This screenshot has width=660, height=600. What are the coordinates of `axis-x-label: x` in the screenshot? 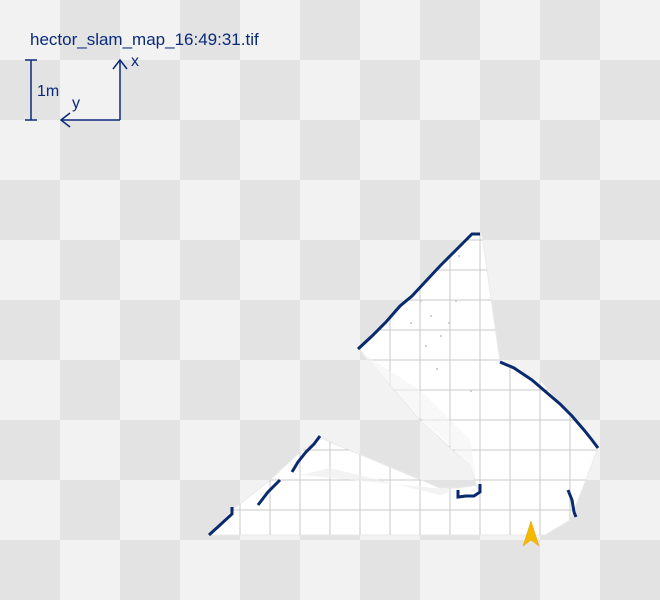 It's located at (135, 61).